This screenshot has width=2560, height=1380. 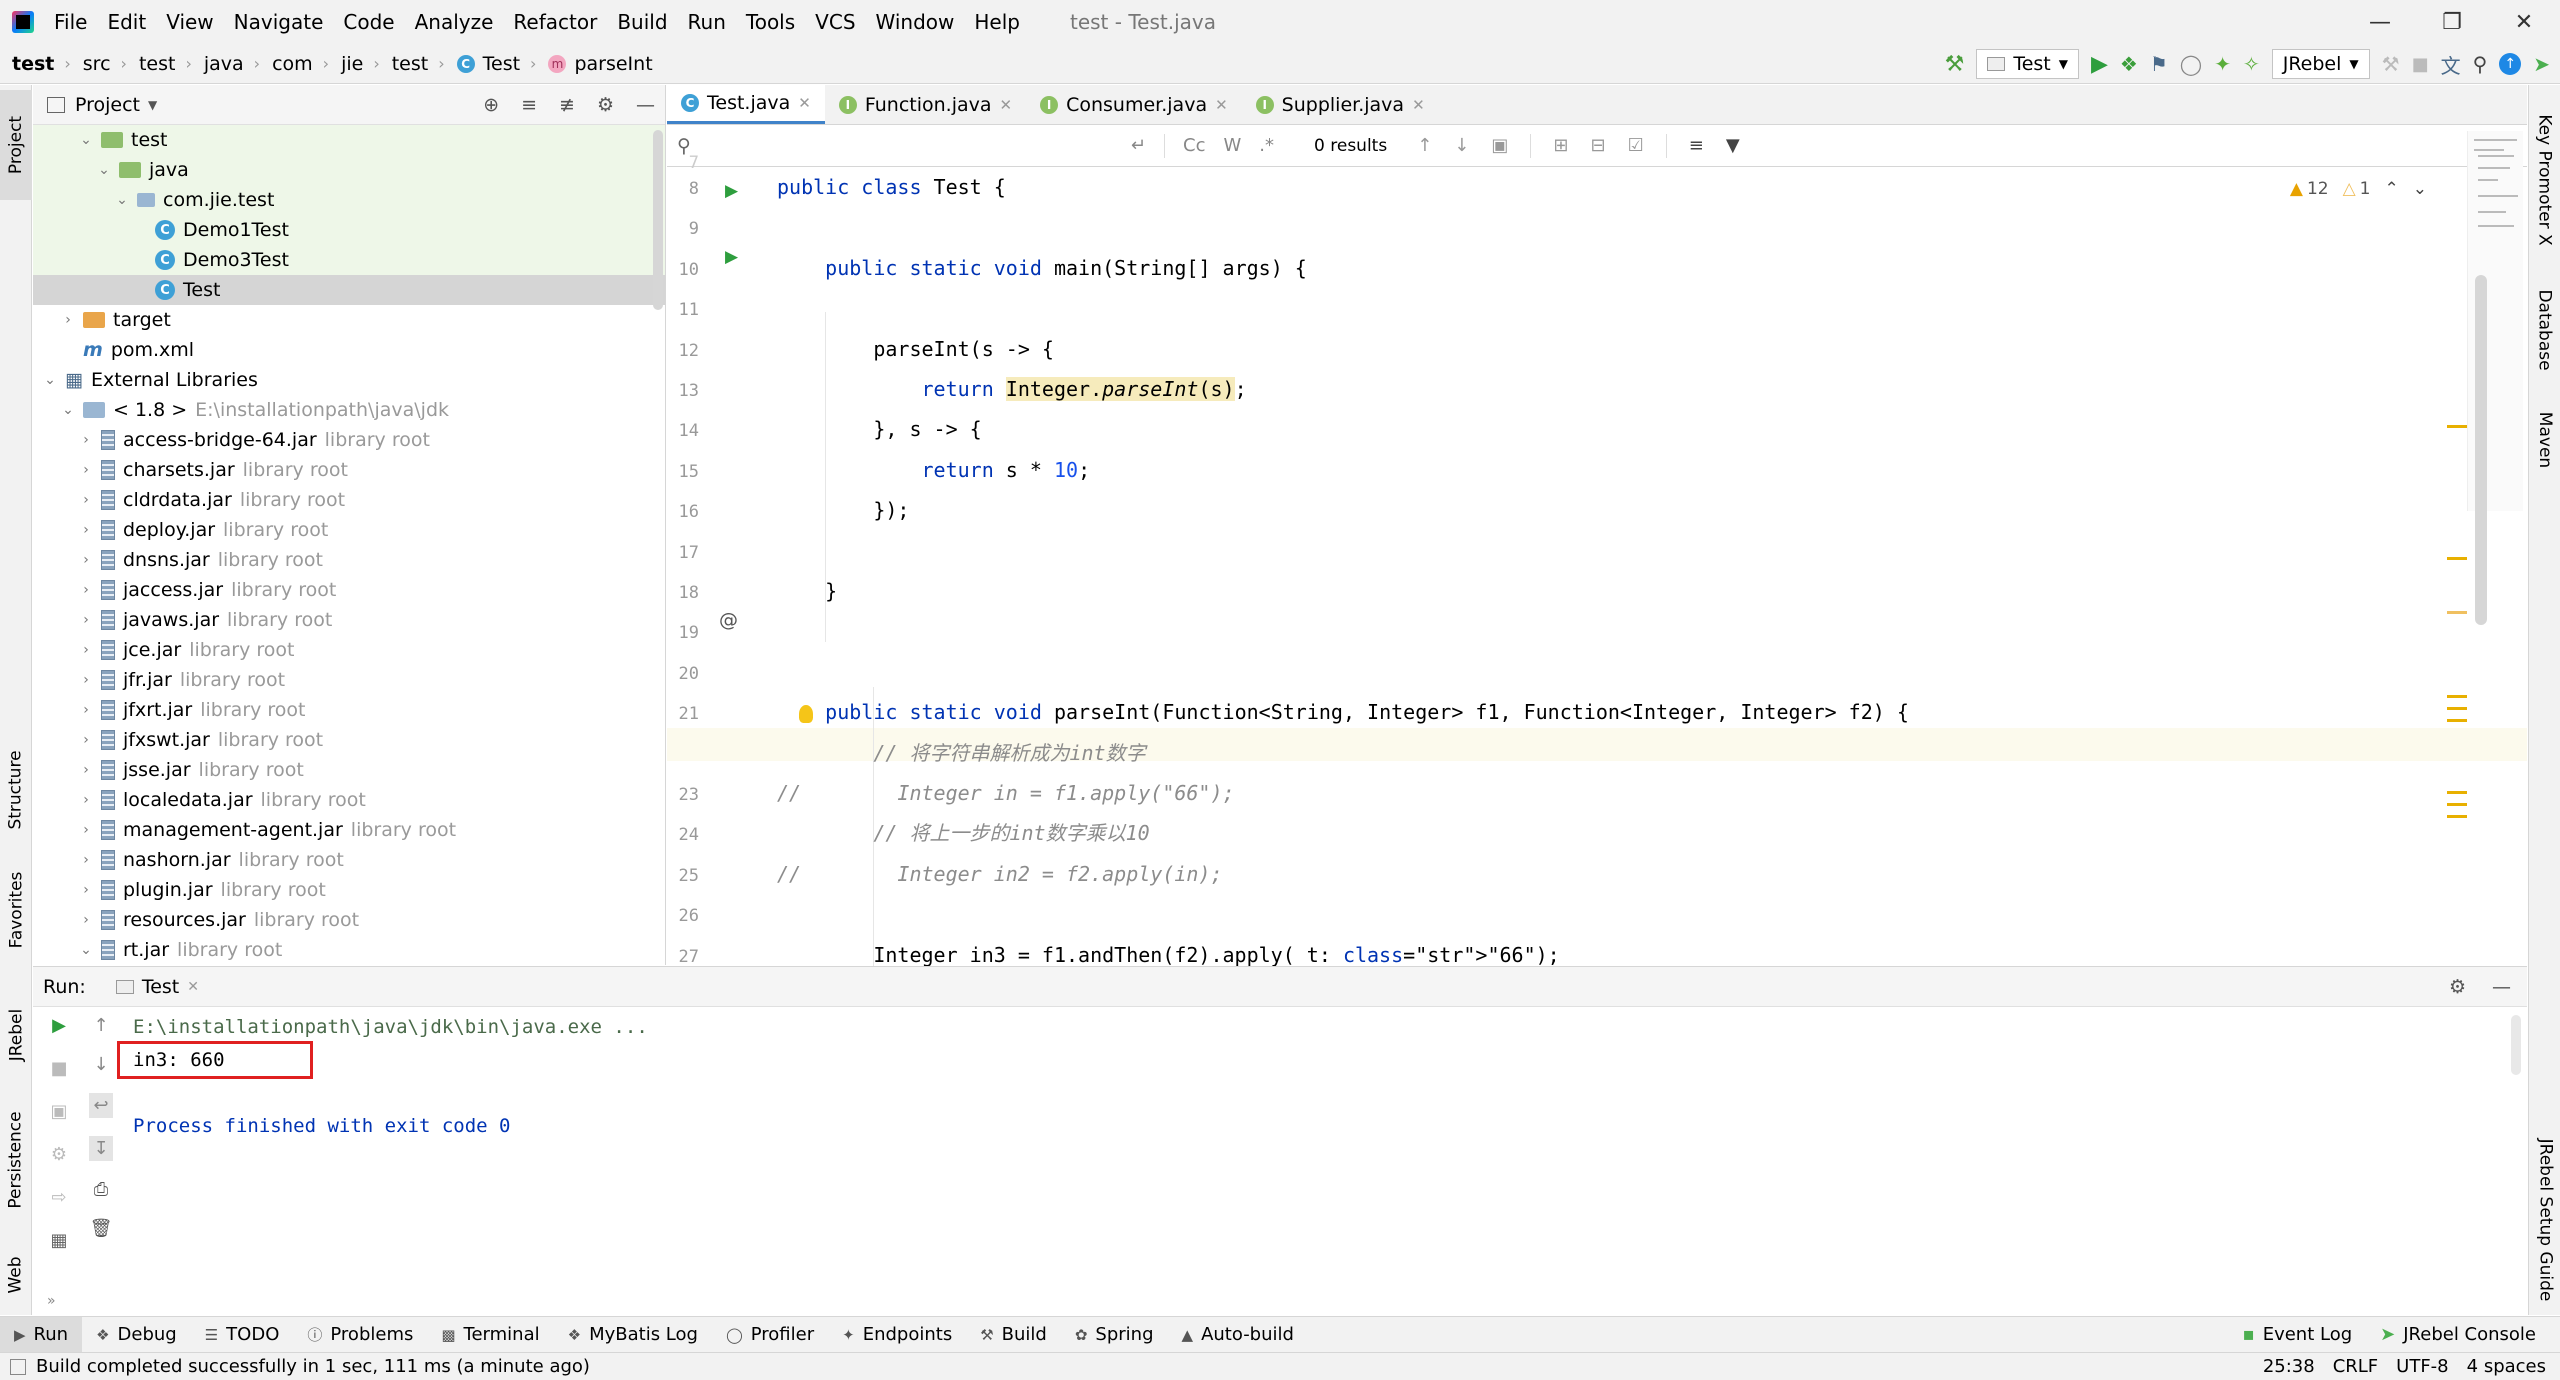 I want to click on down-arrow-icon: ↓, so click(x=100, y=1064).